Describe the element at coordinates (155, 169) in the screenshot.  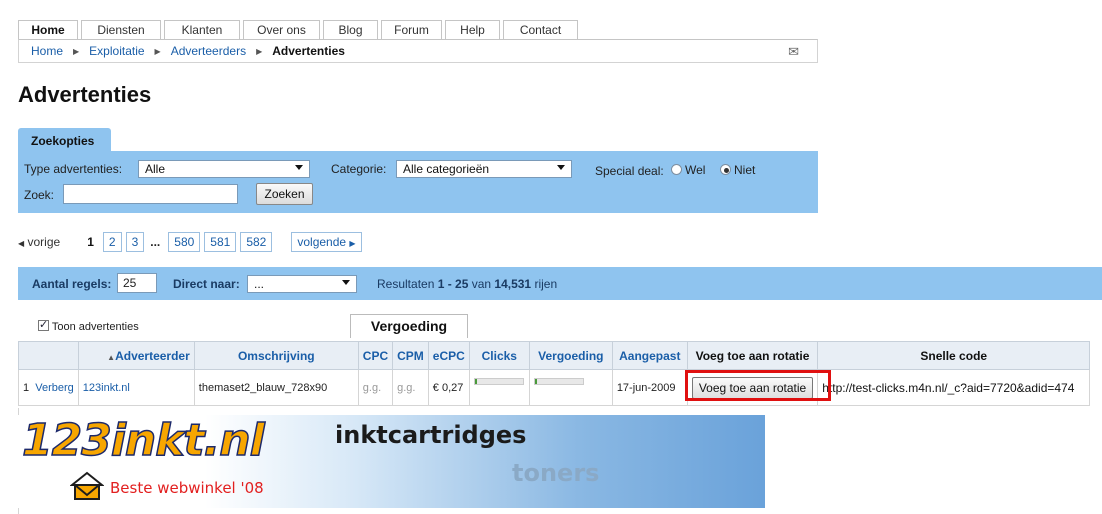
I see `type-select-value: Alle` at that location.